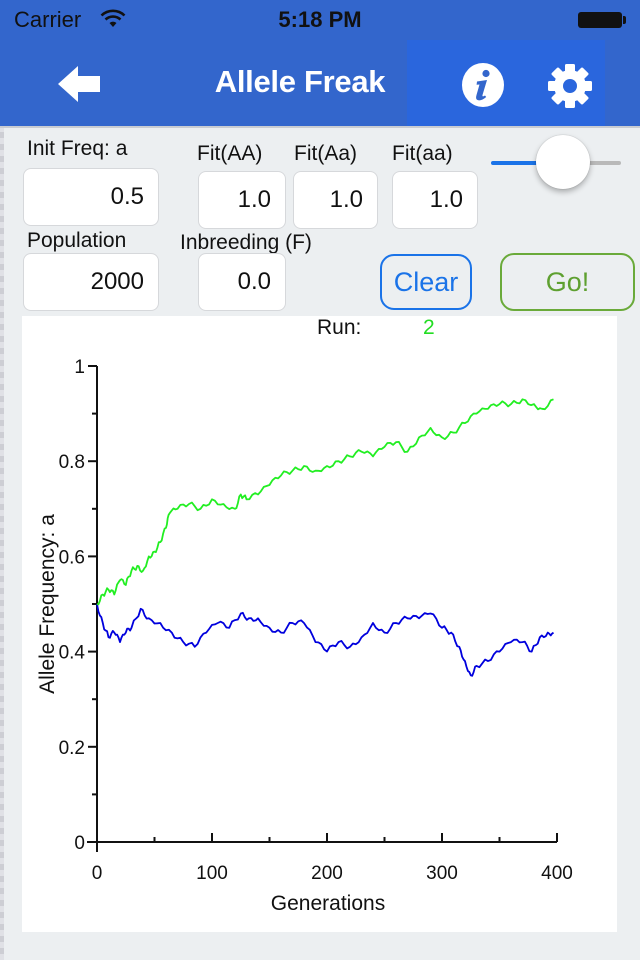 The height and width of the screenshot is (960, 640). I want to click on left-edge-strip, so click(2, 480).